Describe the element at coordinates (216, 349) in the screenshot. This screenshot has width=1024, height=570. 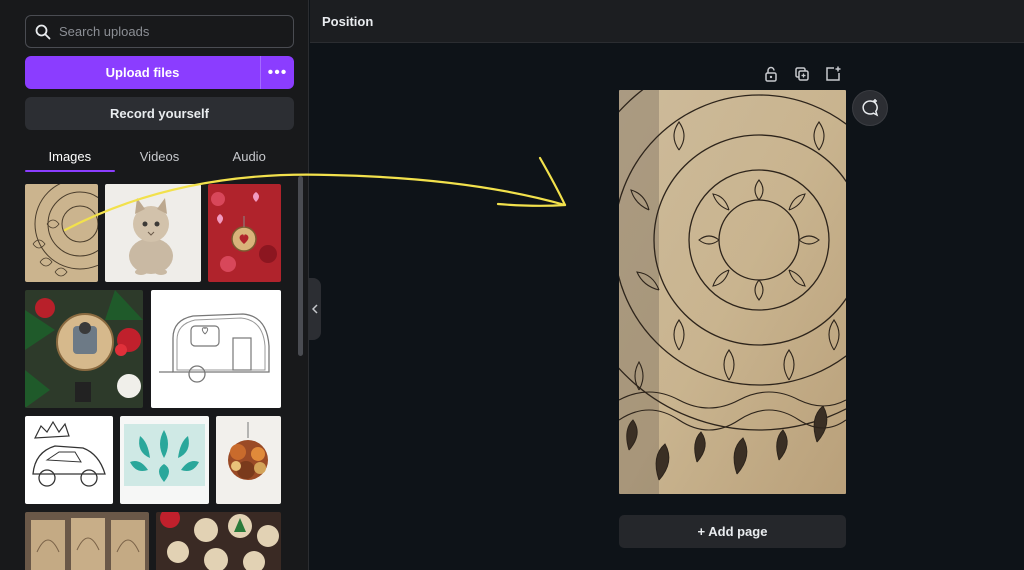
I see `upload-thumbnail-camper` at that location.